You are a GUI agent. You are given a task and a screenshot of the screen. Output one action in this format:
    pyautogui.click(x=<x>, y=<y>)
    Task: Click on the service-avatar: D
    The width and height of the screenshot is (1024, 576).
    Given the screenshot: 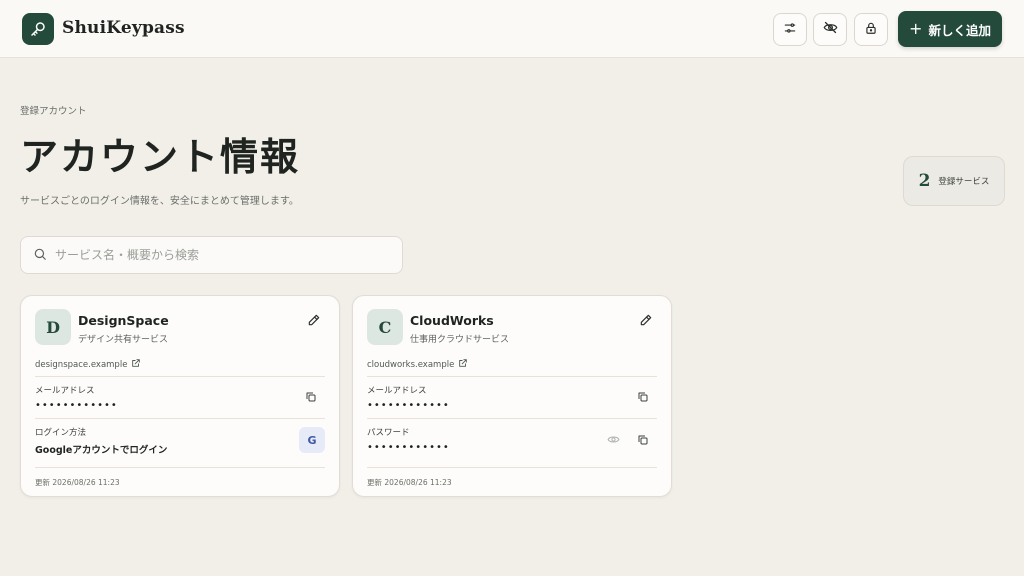 What is the action you would take?
    pyautogui.click(x=53, y=327)
    